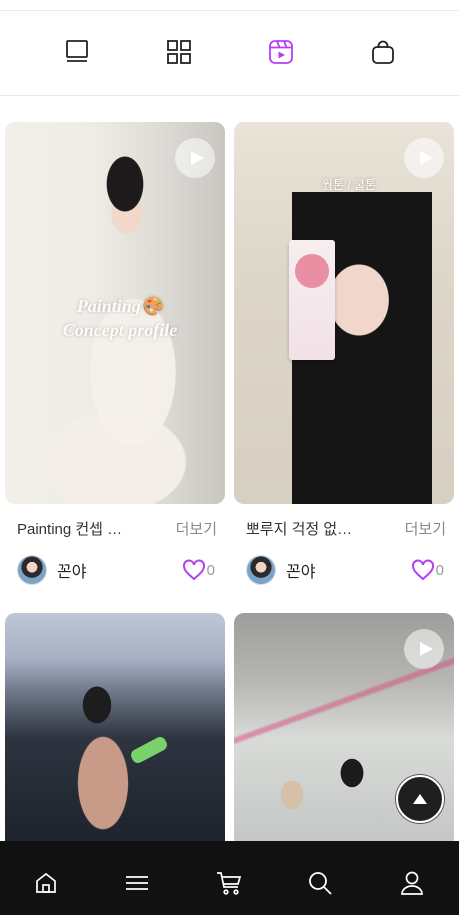 The height and width of the screenshot is (915, 459). I want to click on video-reel-icon, so click(281, 52).